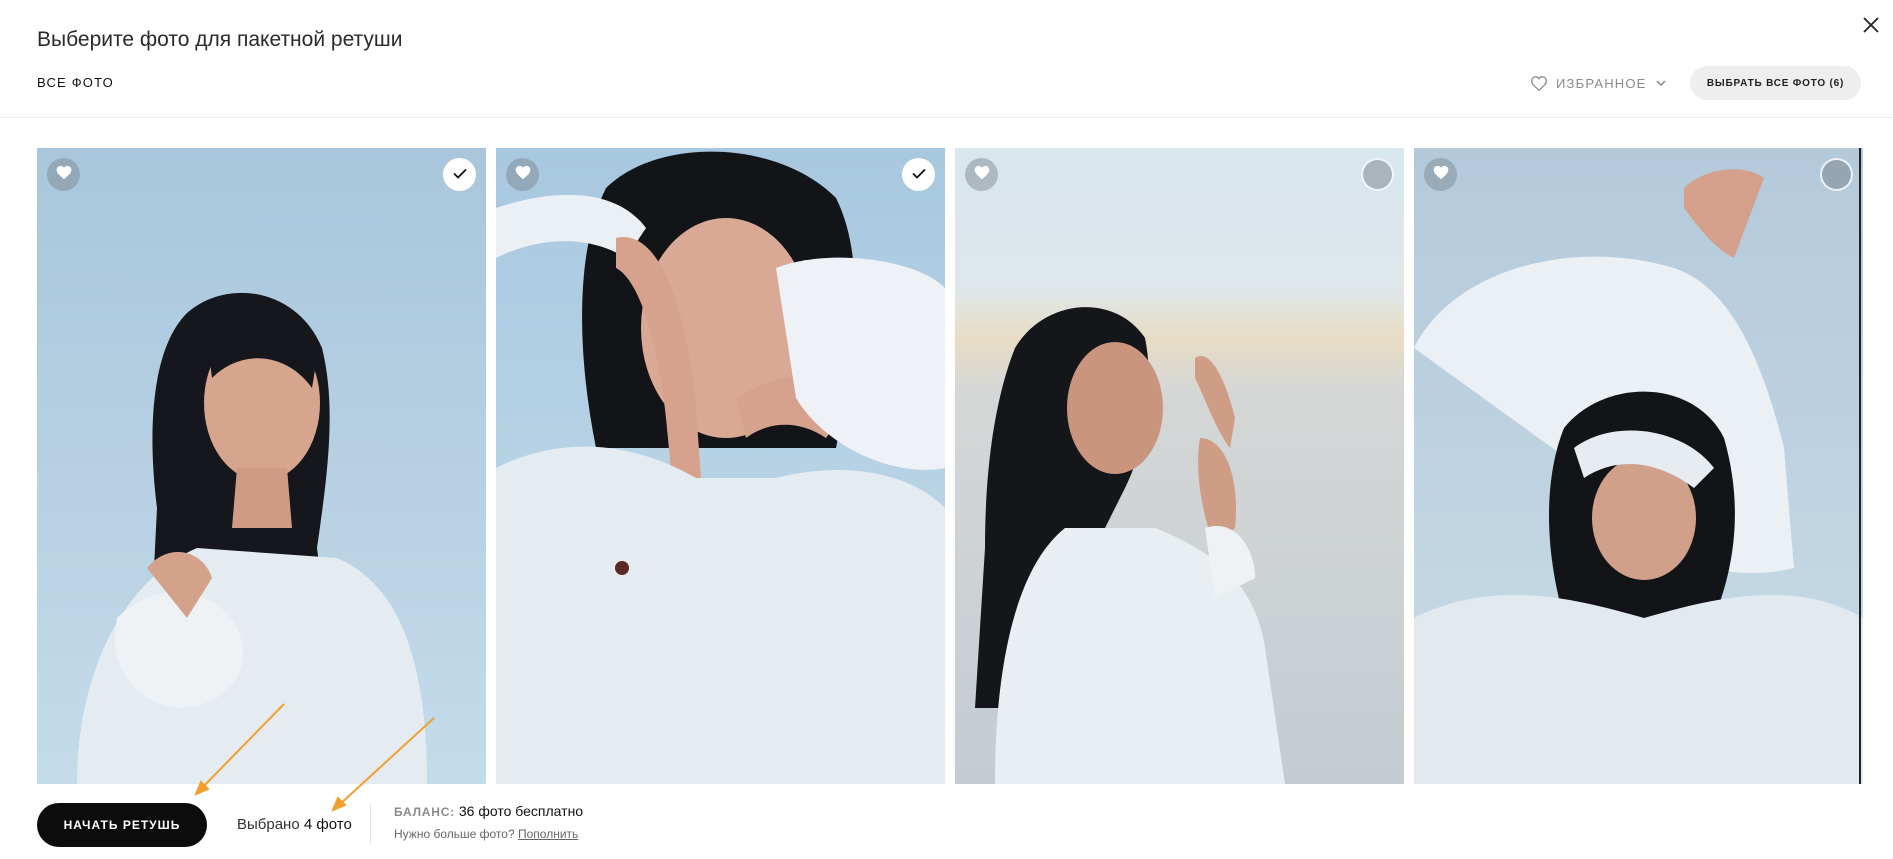  What do you see at coordinates (454, 834) in the screenshot?
I see `need-more-text: Нужно больше фото?` at bounding box center [454, 834].